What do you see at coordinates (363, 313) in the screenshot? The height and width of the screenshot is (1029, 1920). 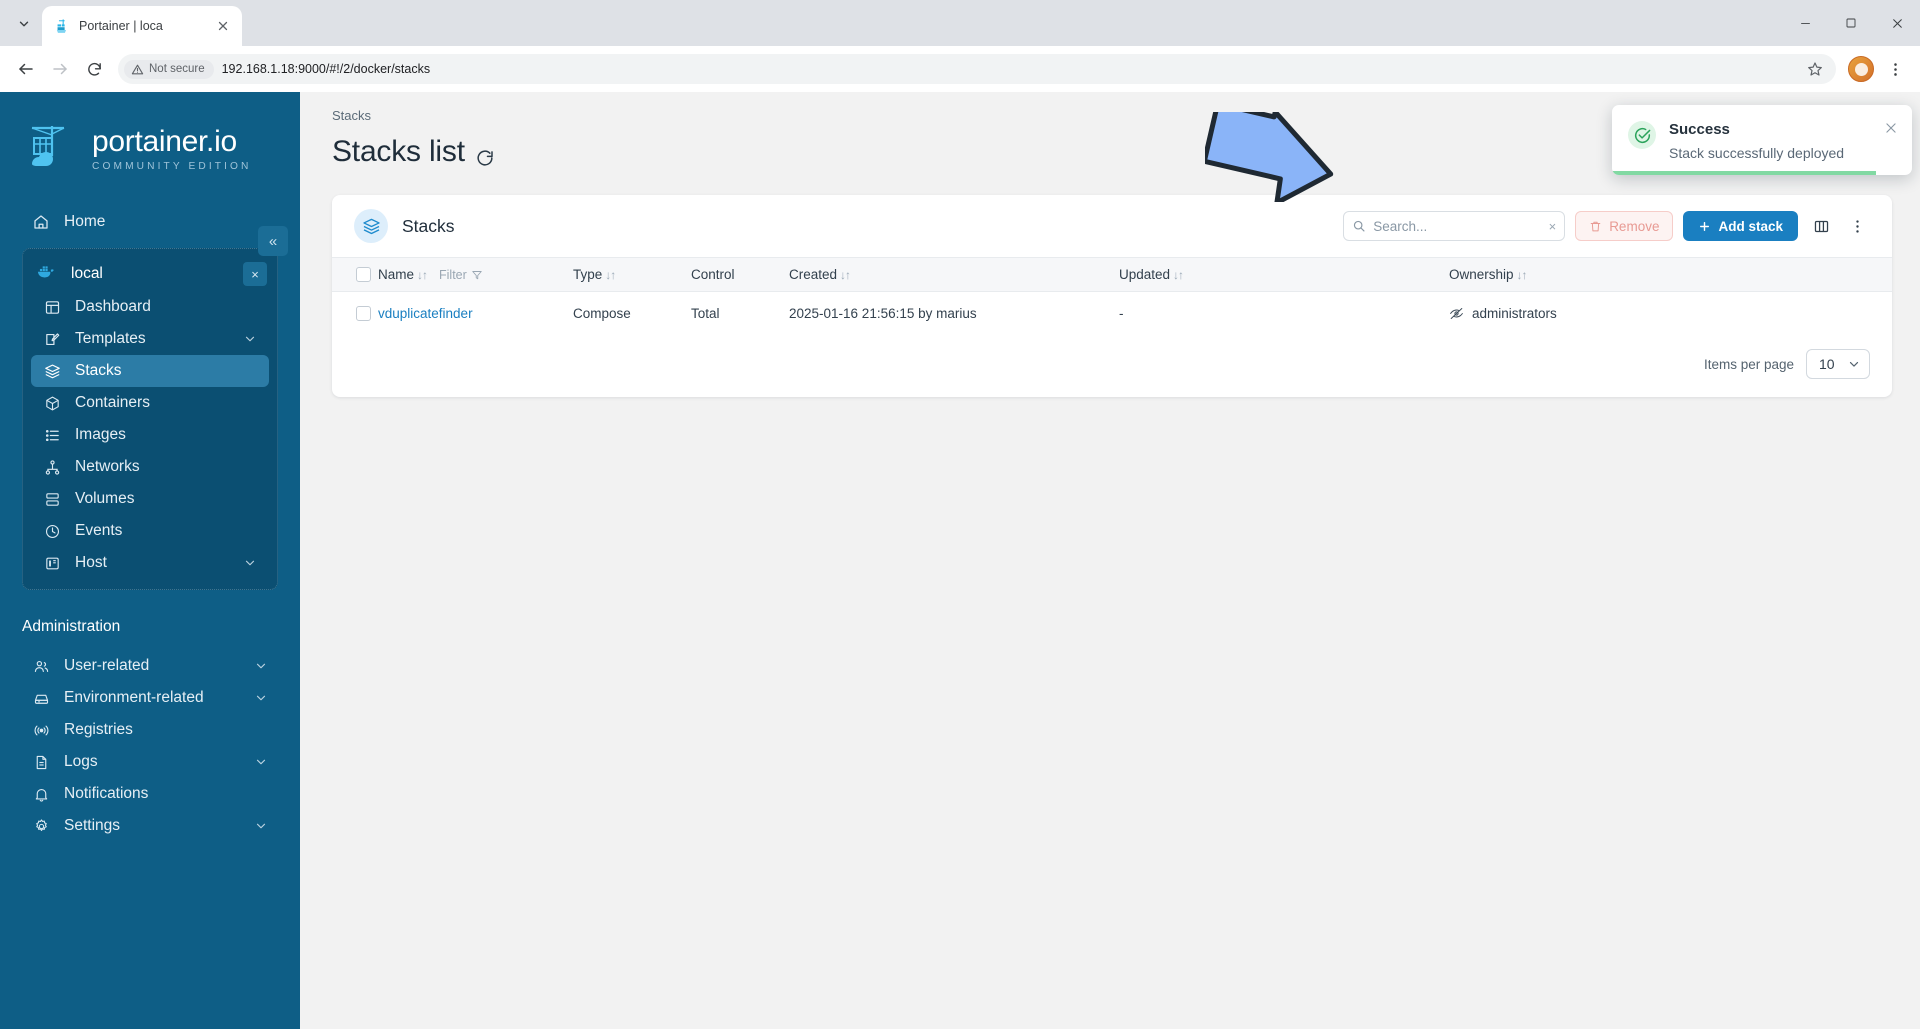 I see `row-checkbox` at bounding box center [363, 313].